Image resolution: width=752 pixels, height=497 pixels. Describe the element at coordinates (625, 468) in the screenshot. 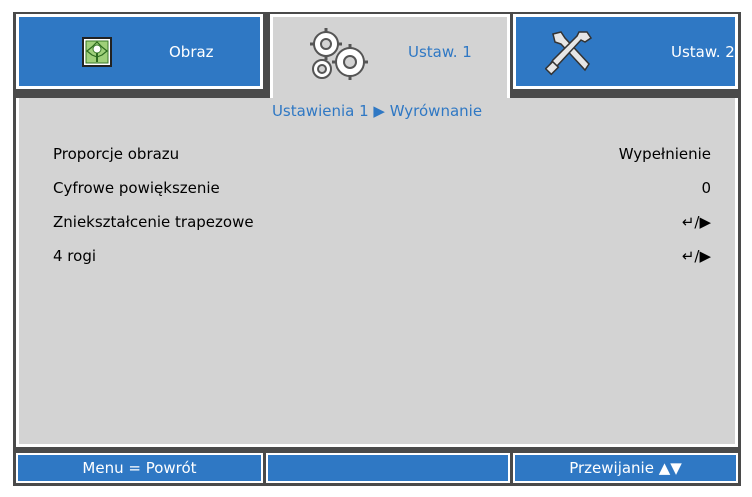

I see `footer-scroll-hint: Przewijanie ▲▼` at that location.